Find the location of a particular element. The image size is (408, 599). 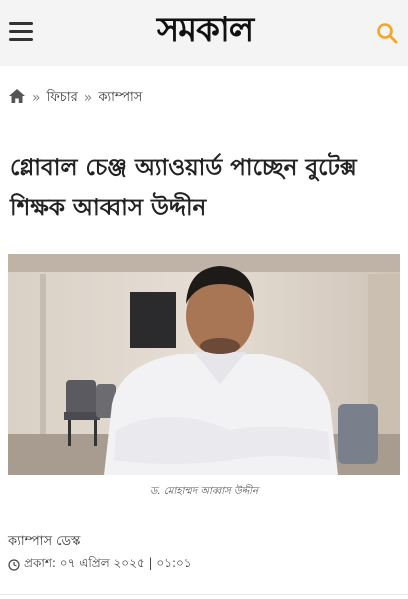

site-logo: সমকাল is located at coordinates (205, 32).